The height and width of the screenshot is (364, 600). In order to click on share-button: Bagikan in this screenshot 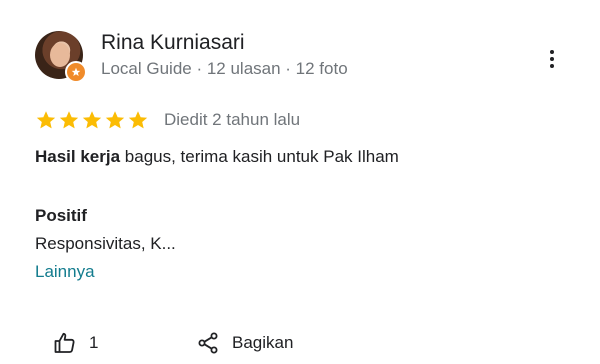, I will do `click(244, 343)`.